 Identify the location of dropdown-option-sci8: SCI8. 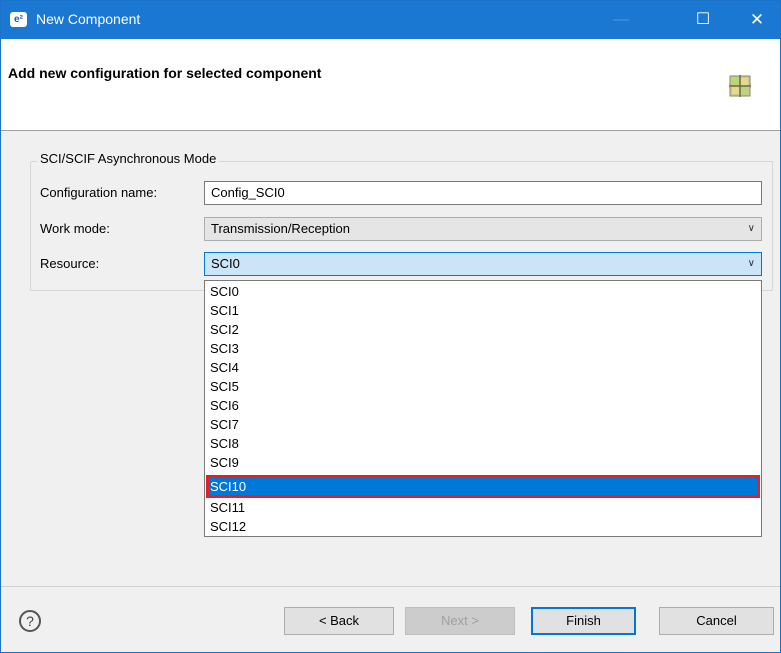
(483, 443).